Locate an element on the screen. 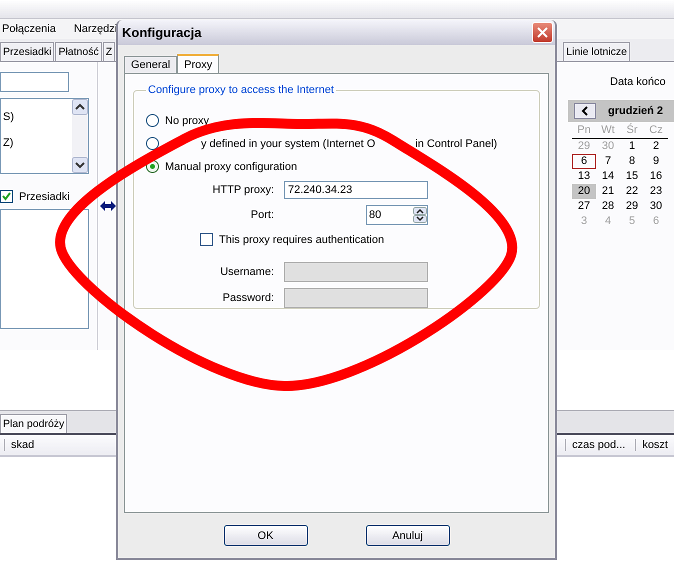  tab: Proxy is located at coordinates (198, 64).